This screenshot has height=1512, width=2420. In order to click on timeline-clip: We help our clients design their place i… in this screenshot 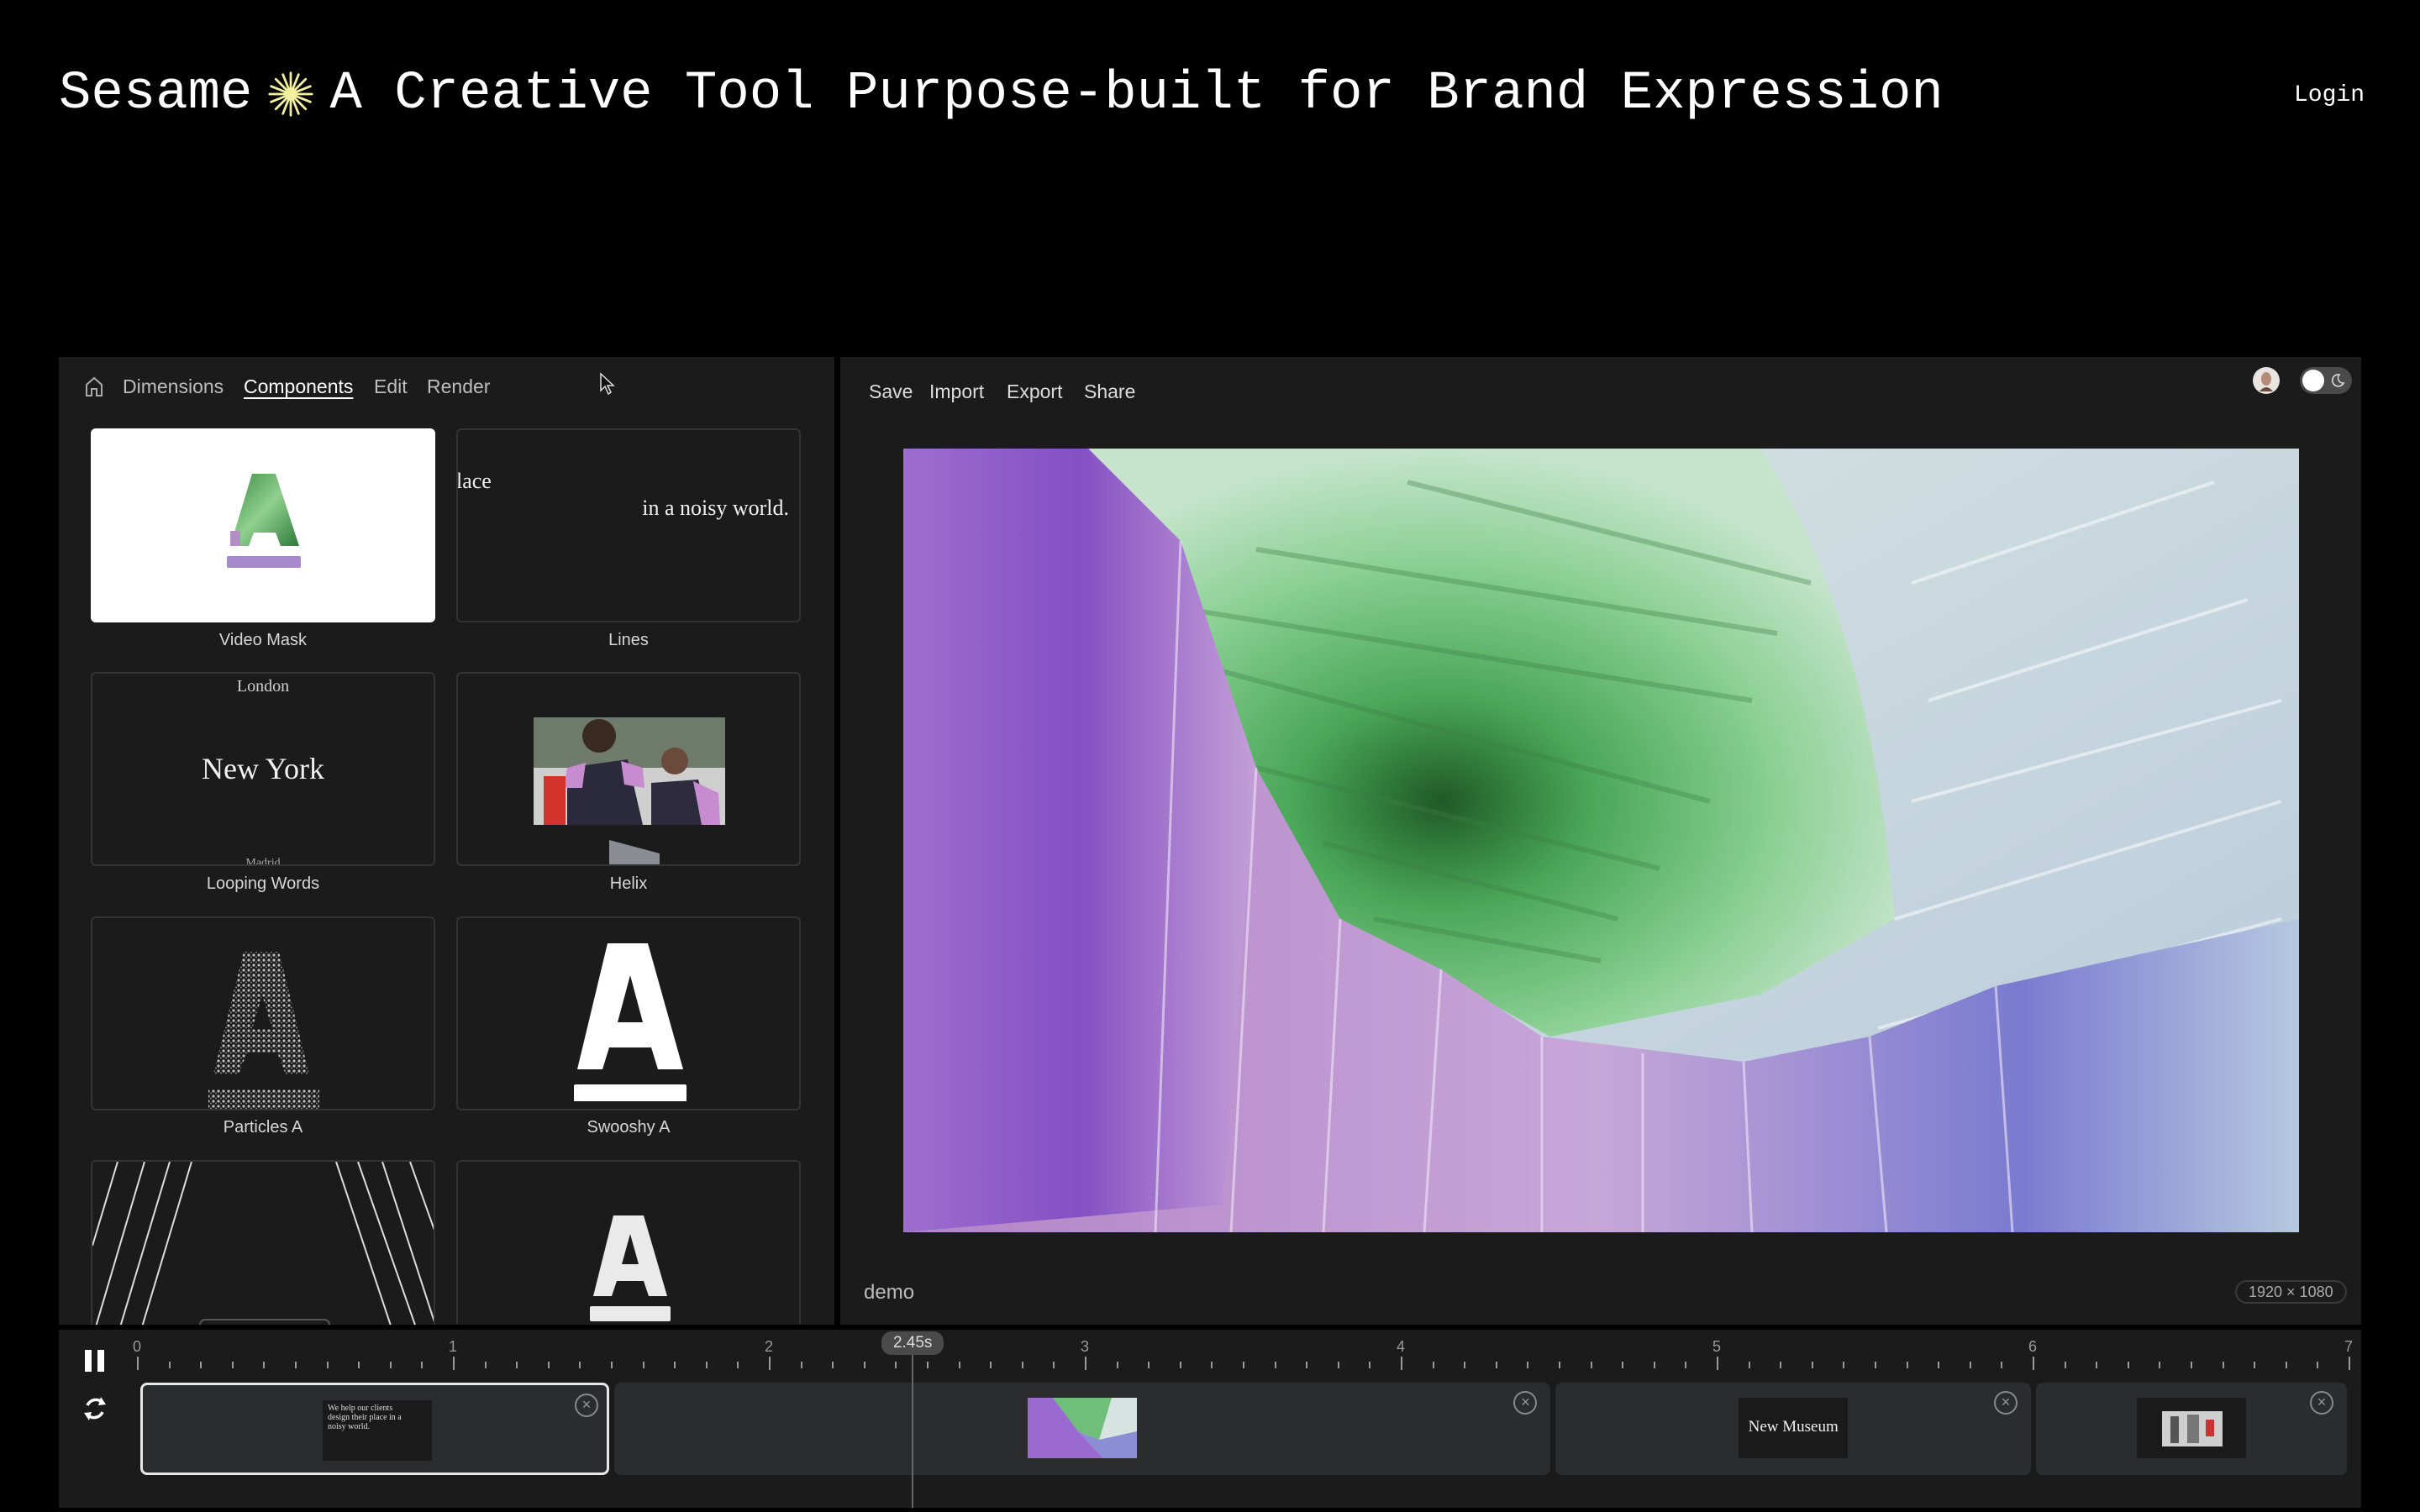, I will do `click(374, 1429)`.